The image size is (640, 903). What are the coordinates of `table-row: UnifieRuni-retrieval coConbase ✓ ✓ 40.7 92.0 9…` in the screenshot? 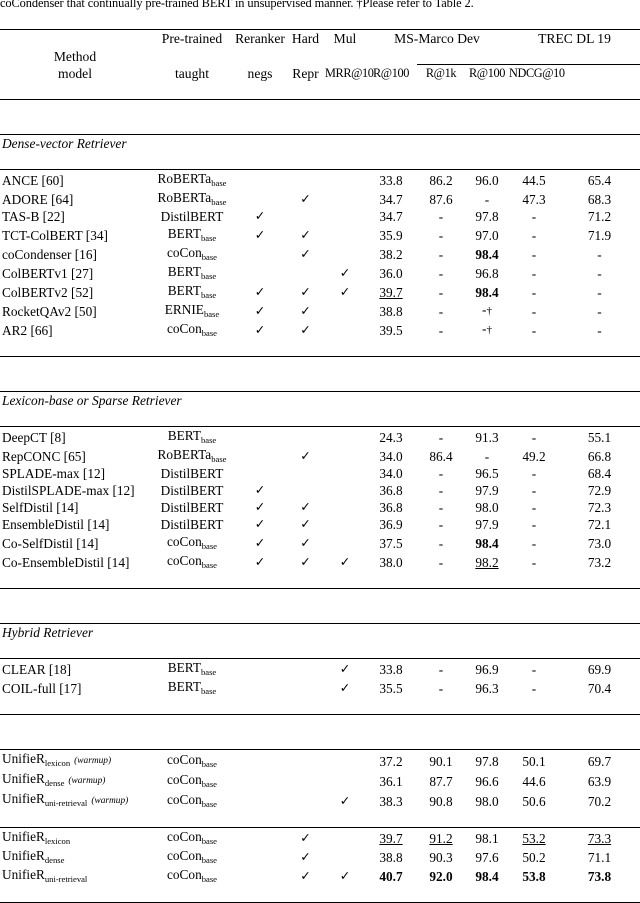 It's located at (320, 875).